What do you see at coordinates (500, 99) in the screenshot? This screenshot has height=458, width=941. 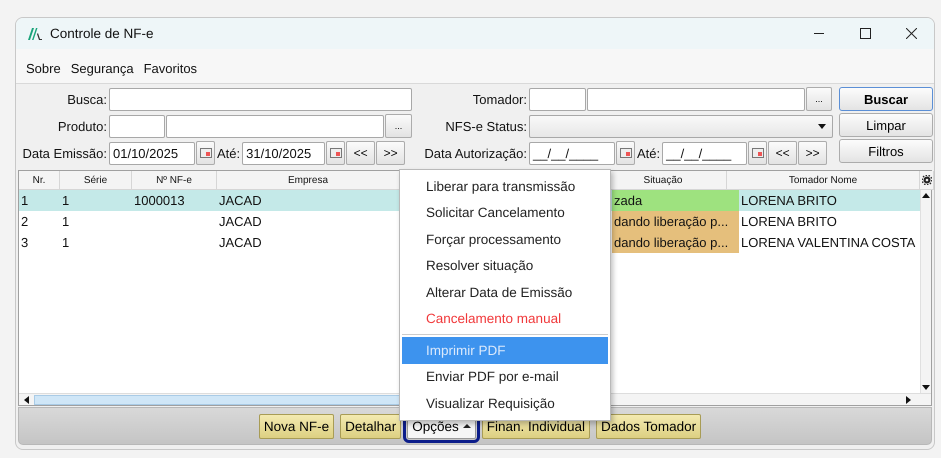 I see `field-label: Tomador:` at bounding box center [500, 99].